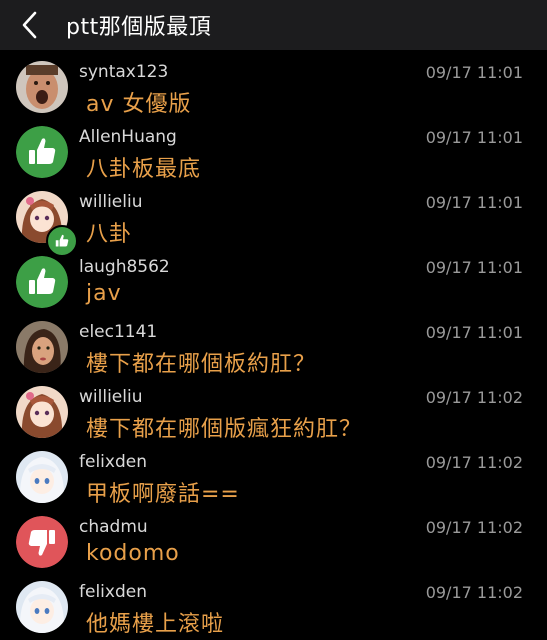 Image resolution: width=547 pixels, height=640 pixels. Describe the element at coordinates (144, 169) in the screenshot. I see `comment-text: 八卦板最底` at that location.